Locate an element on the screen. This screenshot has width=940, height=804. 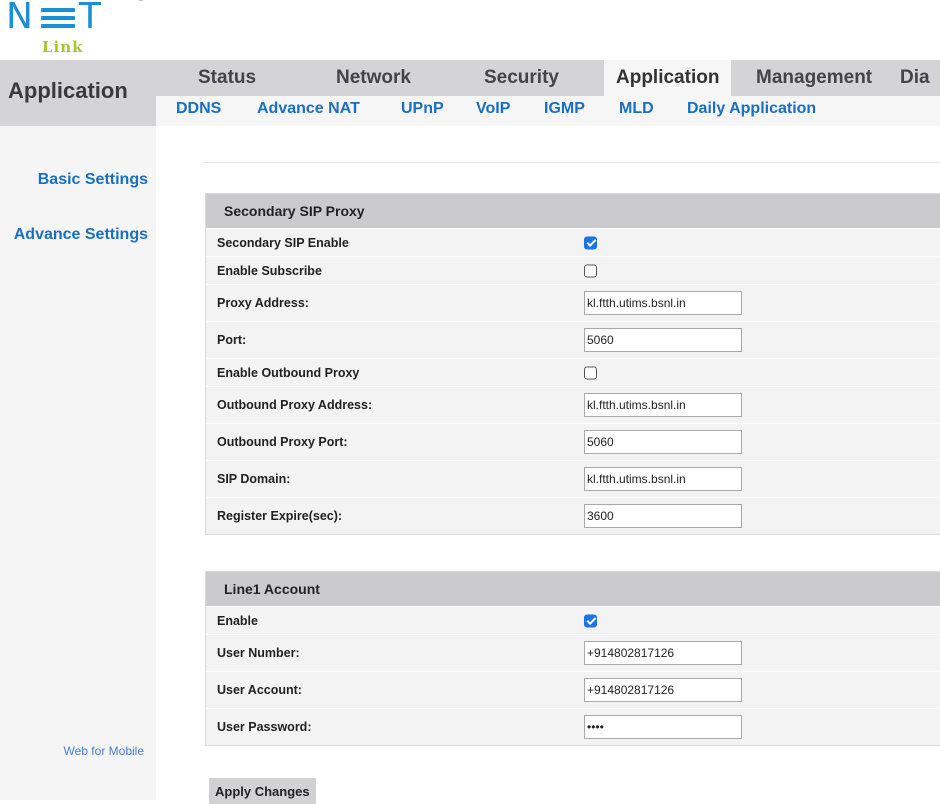
netlink-logo: NT Link ® is located at coordinates (77, 29).